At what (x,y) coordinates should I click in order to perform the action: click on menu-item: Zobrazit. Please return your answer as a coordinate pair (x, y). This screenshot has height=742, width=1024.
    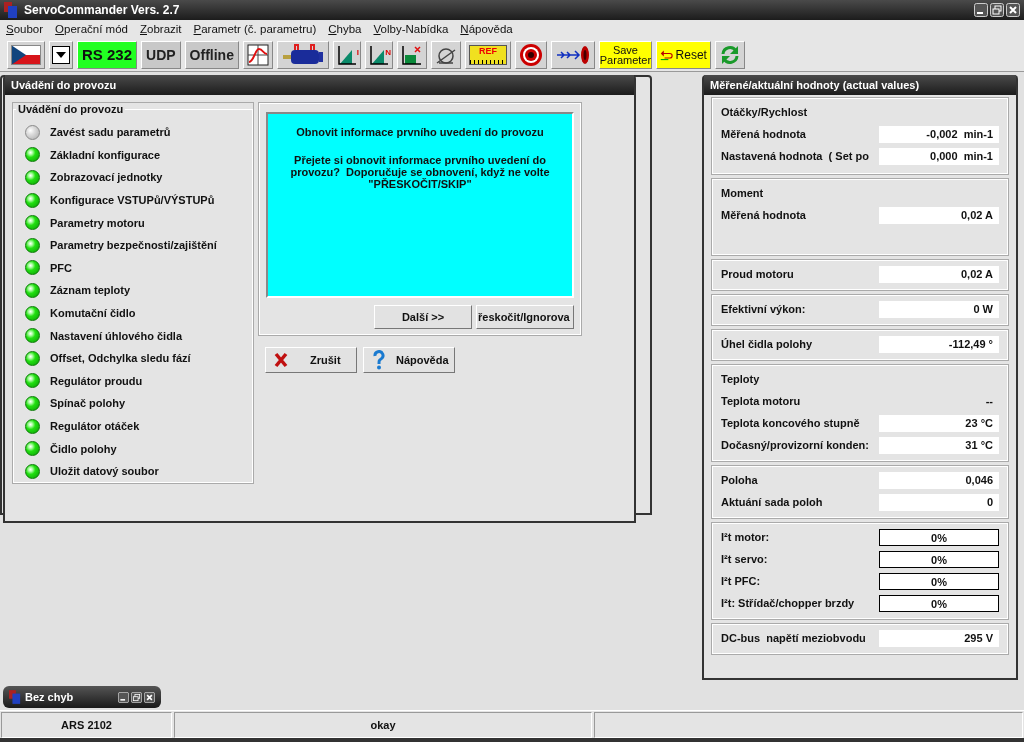
    Looking at the image, I should click on (161, 29).